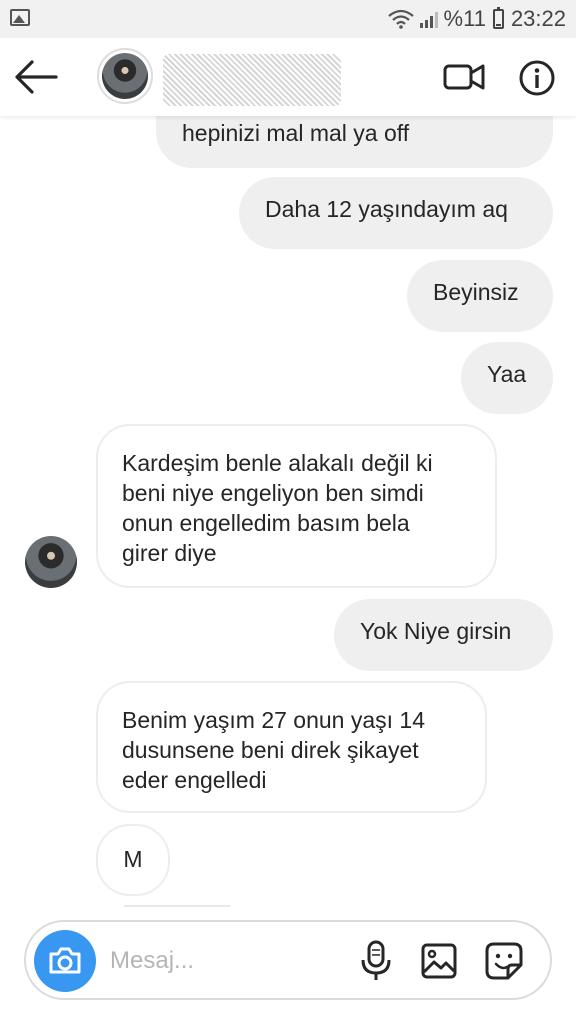 Image resolution: width=576 pixels, height=1024 pixels. Describe the element at coordinates (277, 463) in the screenshot. I see `message-line: Kardeşim benle alakalı değil ki` at that location.